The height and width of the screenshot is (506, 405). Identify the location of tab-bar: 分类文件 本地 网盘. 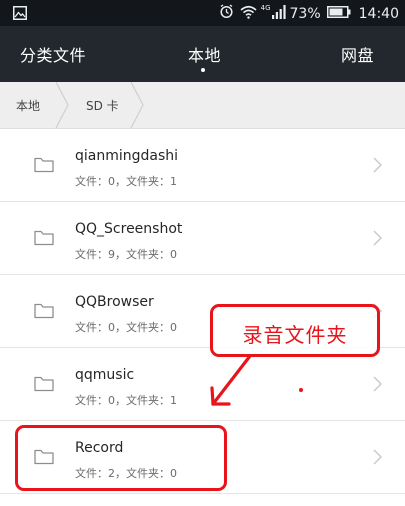
(202, 54).